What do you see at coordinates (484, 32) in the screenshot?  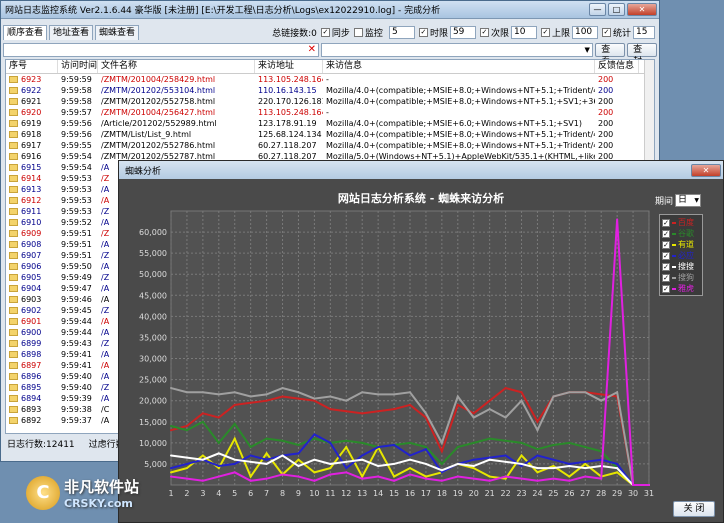 I see `times-checkbox: ✓` at bounding box center [484, 32].